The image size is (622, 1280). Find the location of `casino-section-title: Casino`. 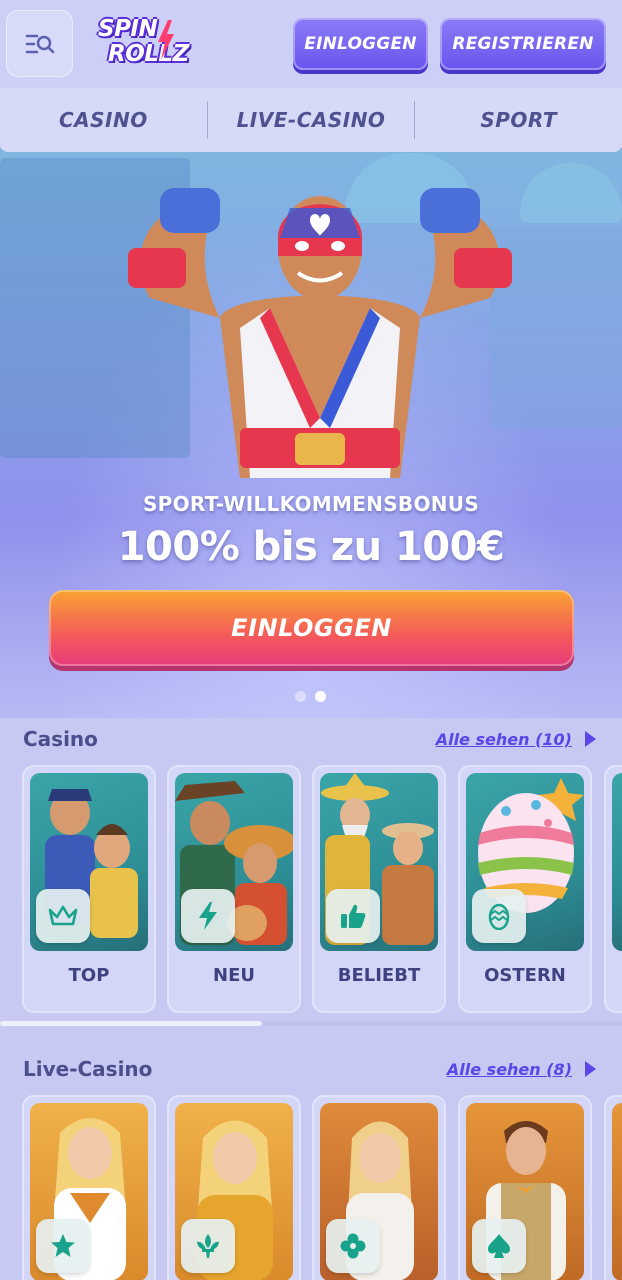

casino-section-title: Casino is located at coordinates (60, 739).